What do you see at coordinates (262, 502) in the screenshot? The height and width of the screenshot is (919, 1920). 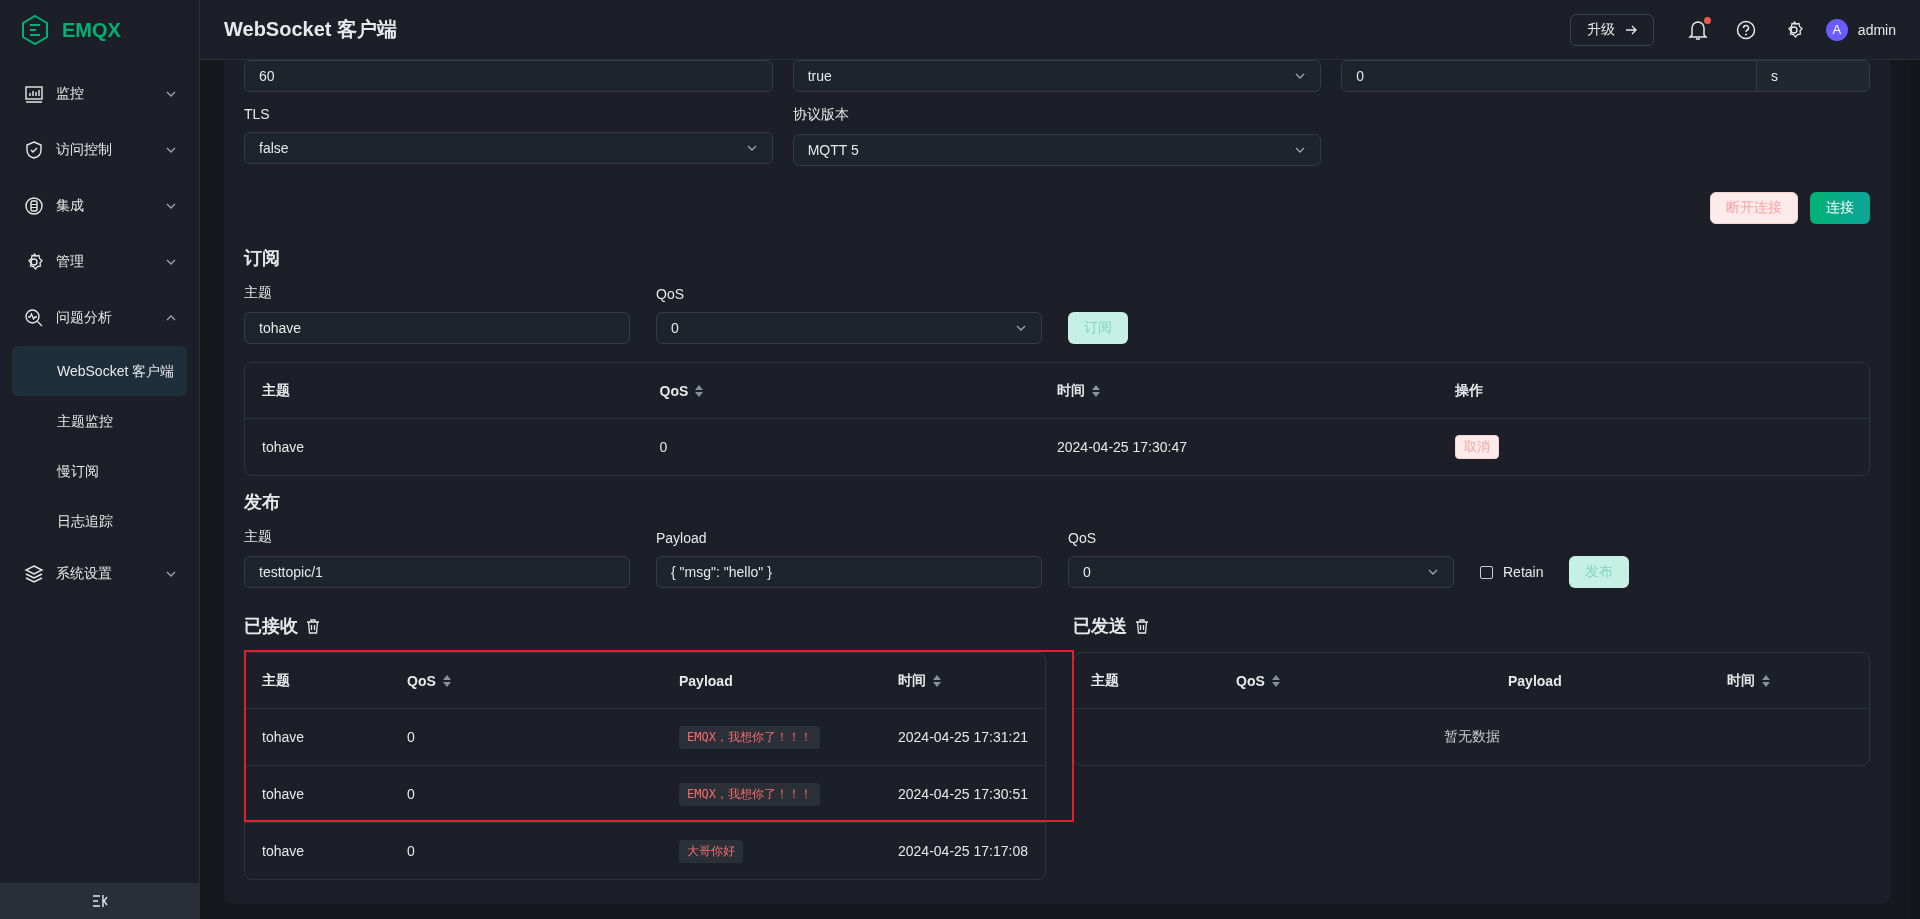 I see `section-title: 发布` at bounding box center [262, 502].